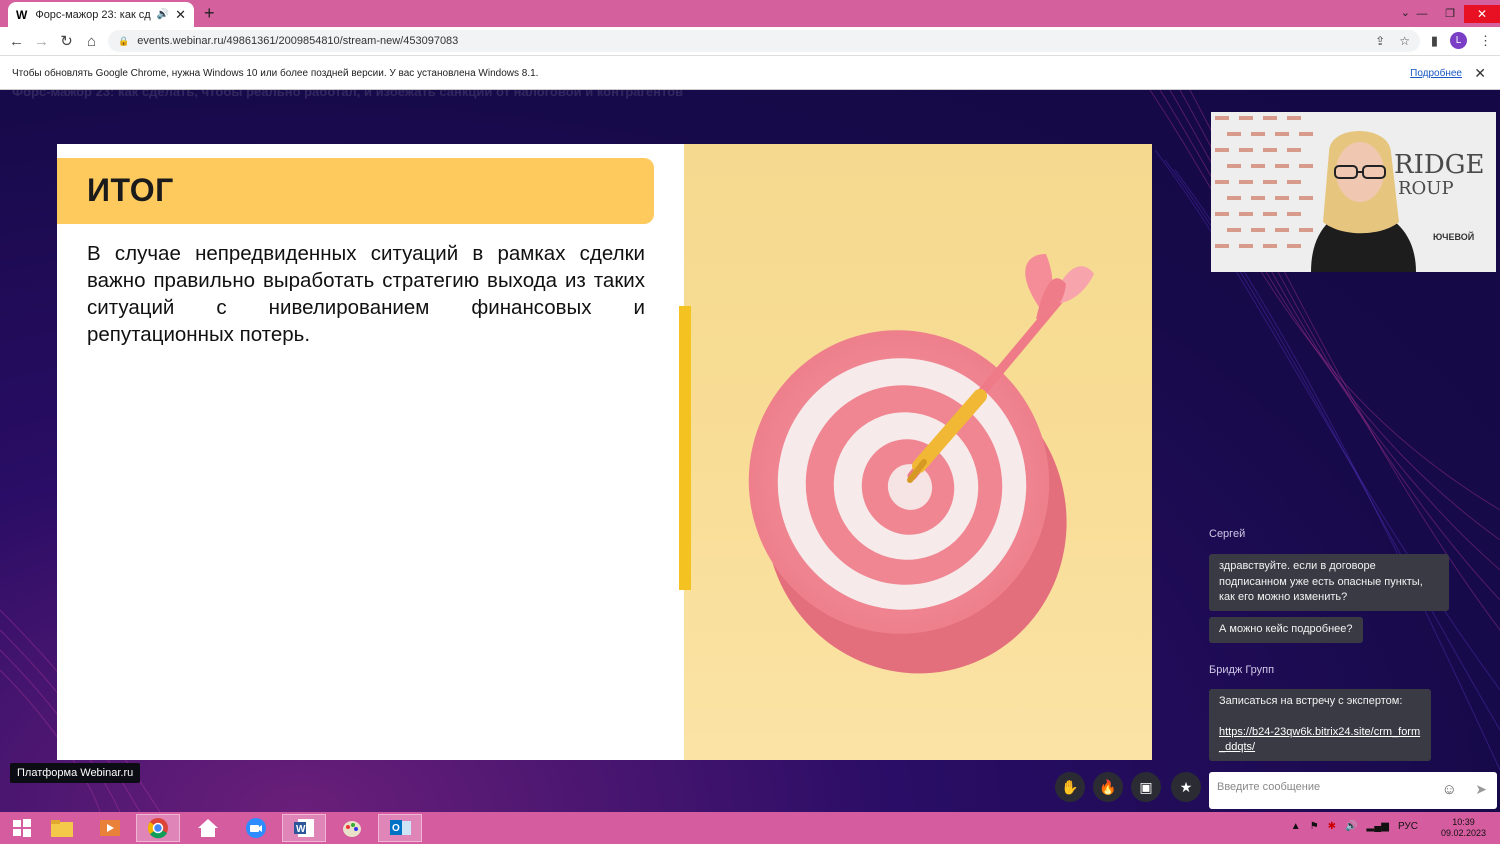  I want to click on media-player-icon, so click(110, 828).